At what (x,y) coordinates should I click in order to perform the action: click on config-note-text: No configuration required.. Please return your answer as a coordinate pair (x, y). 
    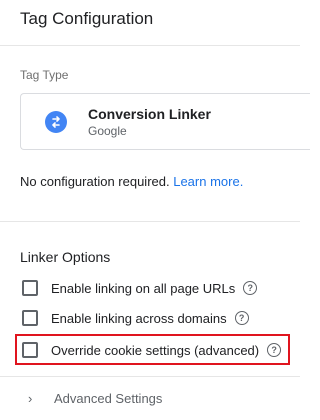
    Looking at the image, I should click on (95, 181).